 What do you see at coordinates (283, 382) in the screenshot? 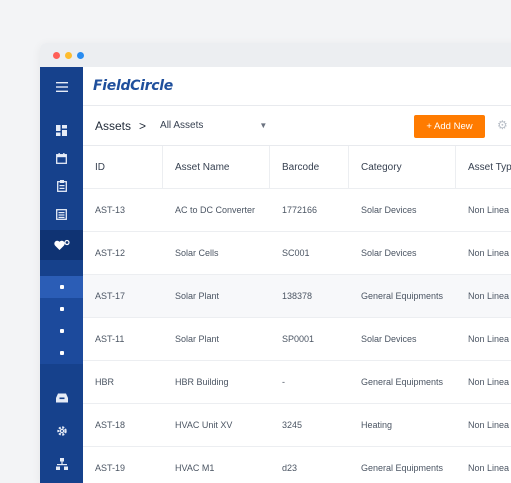
I see `cell-barcode: -` at bounding box center [283, 382].